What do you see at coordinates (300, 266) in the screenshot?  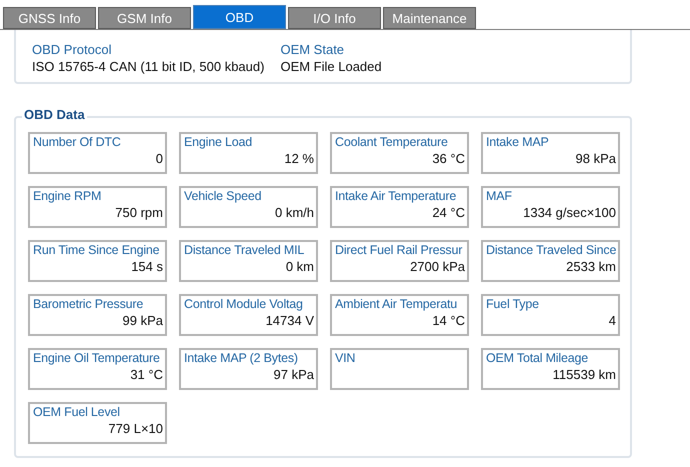 I see `card-value: 0 km` at bounding box center [300, 266].